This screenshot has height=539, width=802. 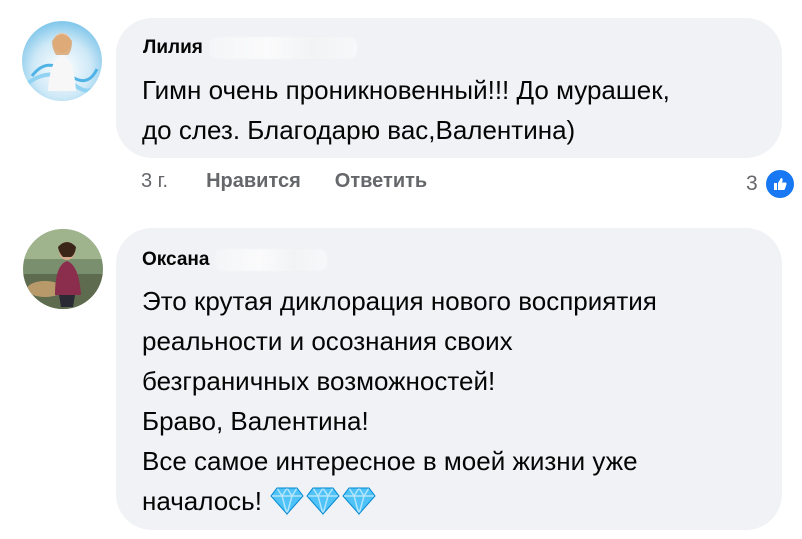 I want to click on emoji-group, so click(x=323, y=501).